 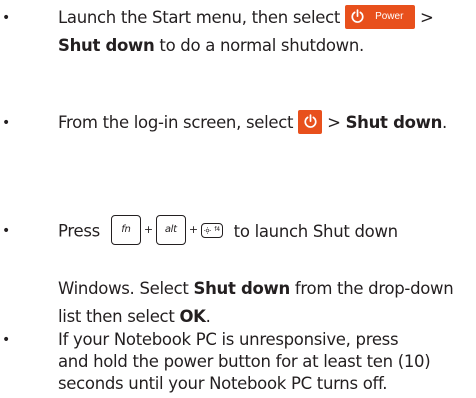 I want to click on sun-brightness-icon, so click(x=207, y=230).